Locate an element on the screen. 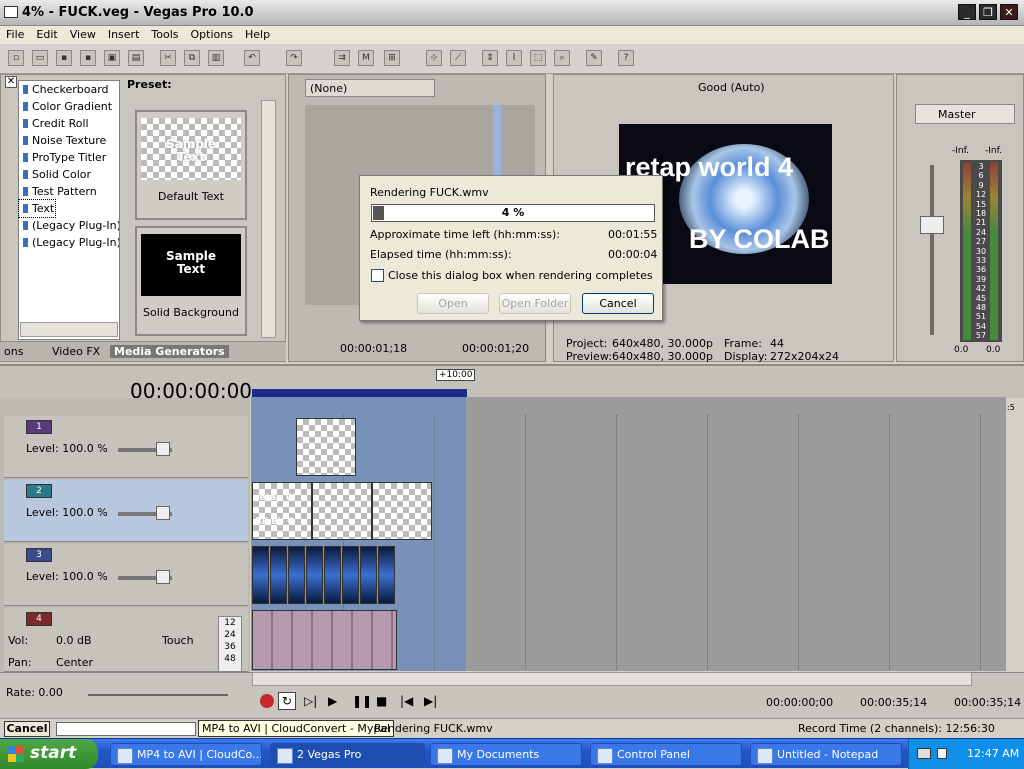 This screenshot has width=1024, height=769. minimize-button: _ is located at coordinates (967, 12).